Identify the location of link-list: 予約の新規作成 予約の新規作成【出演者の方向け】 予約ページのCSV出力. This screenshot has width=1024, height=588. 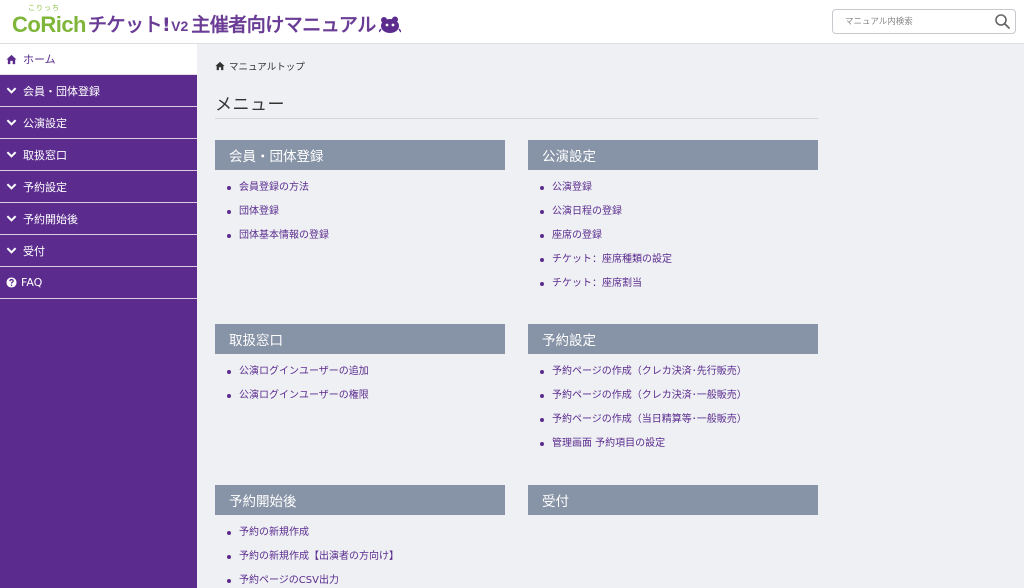
(360, 551).